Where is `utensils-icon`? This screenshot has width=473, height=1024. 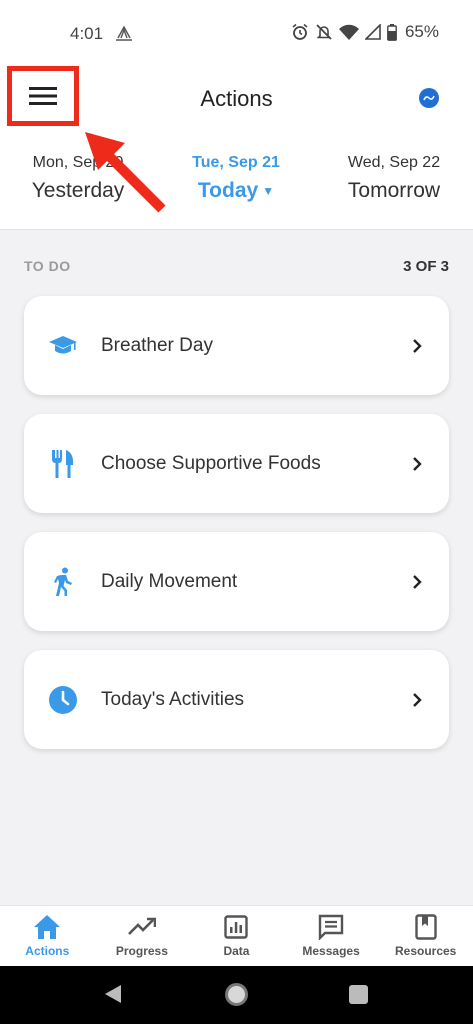 utensils-icon is located at coordinates (63, 464).